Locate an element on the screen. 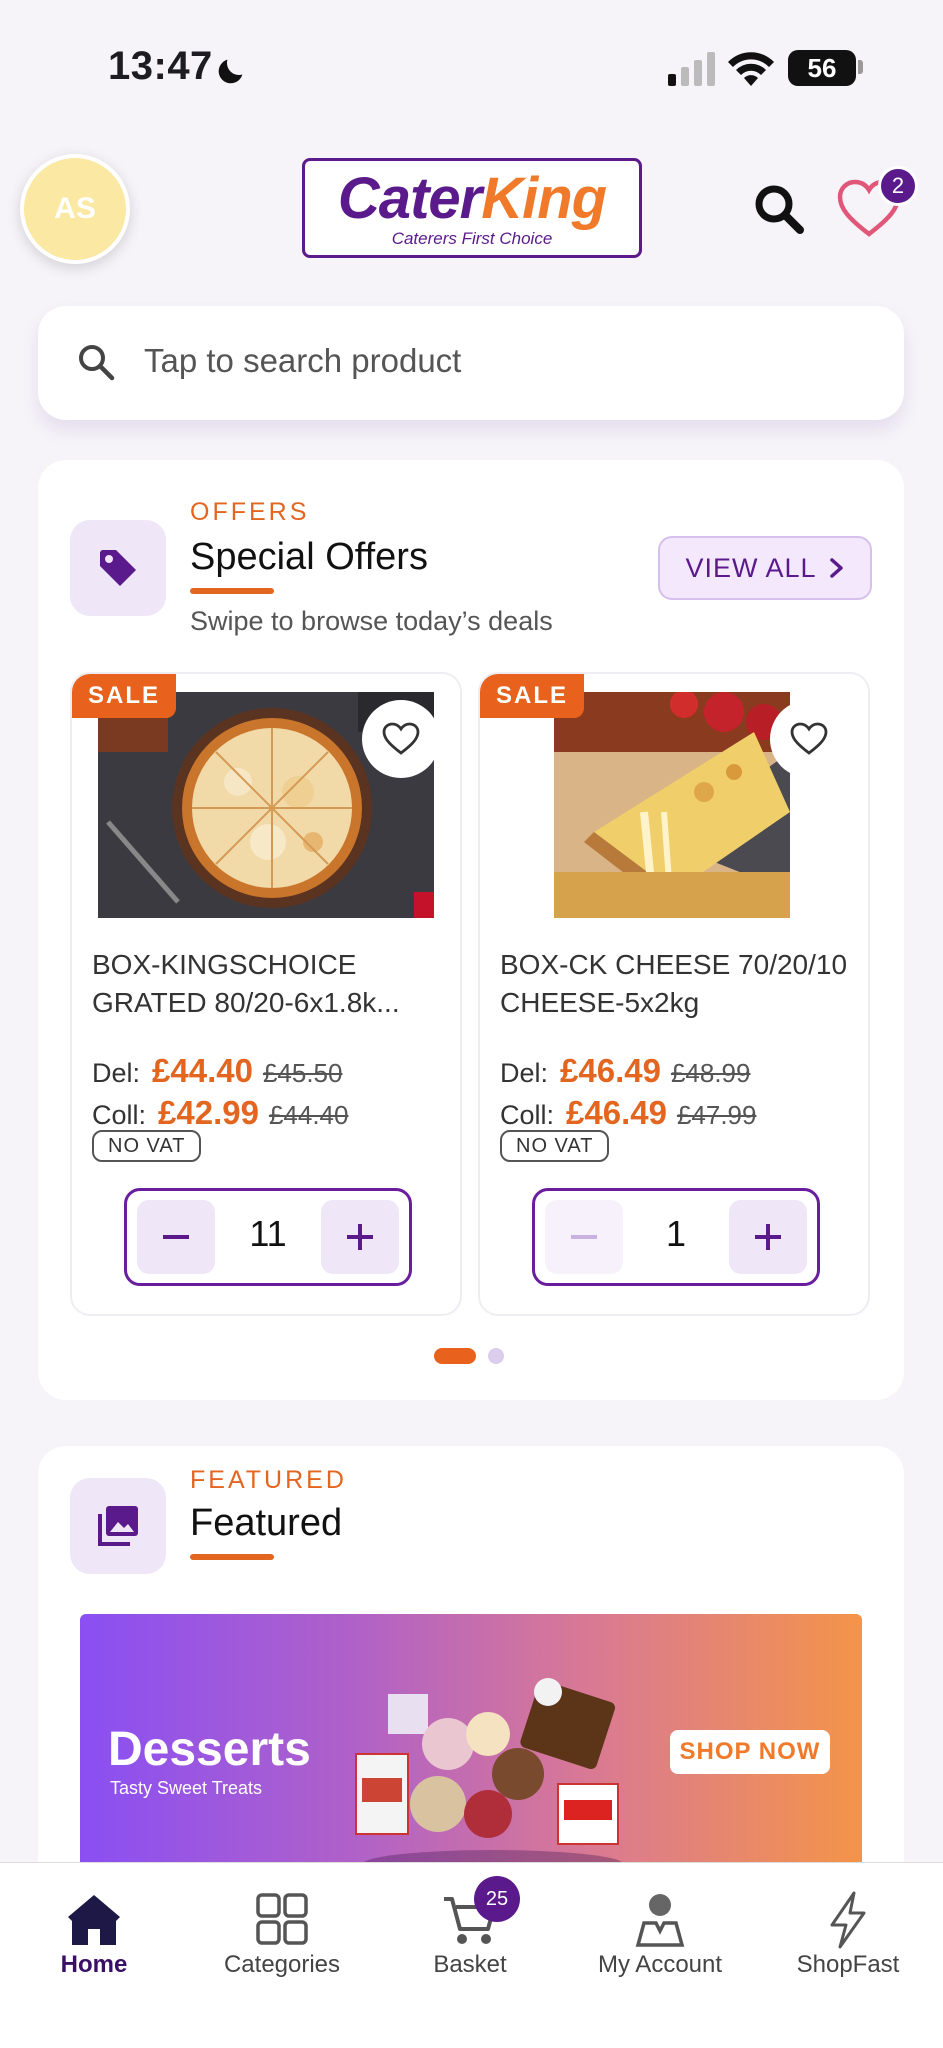  featured-section-icon is located at coordinates (118, 1526).